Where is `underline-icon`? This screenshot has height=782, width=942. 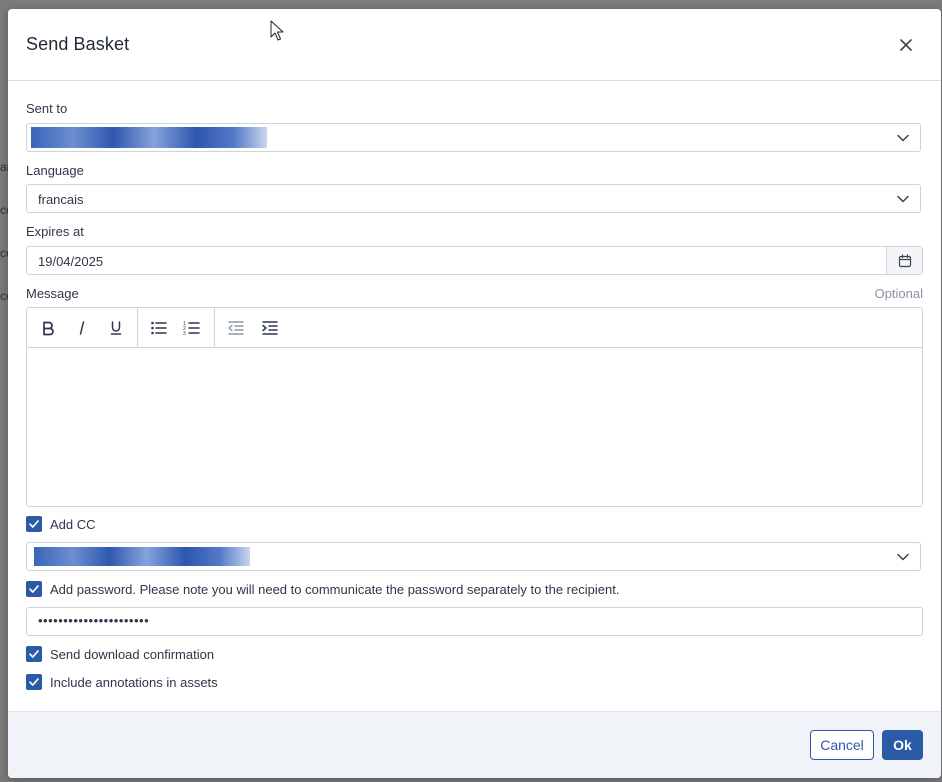 underline-icon is located at coordinates (116, 328).